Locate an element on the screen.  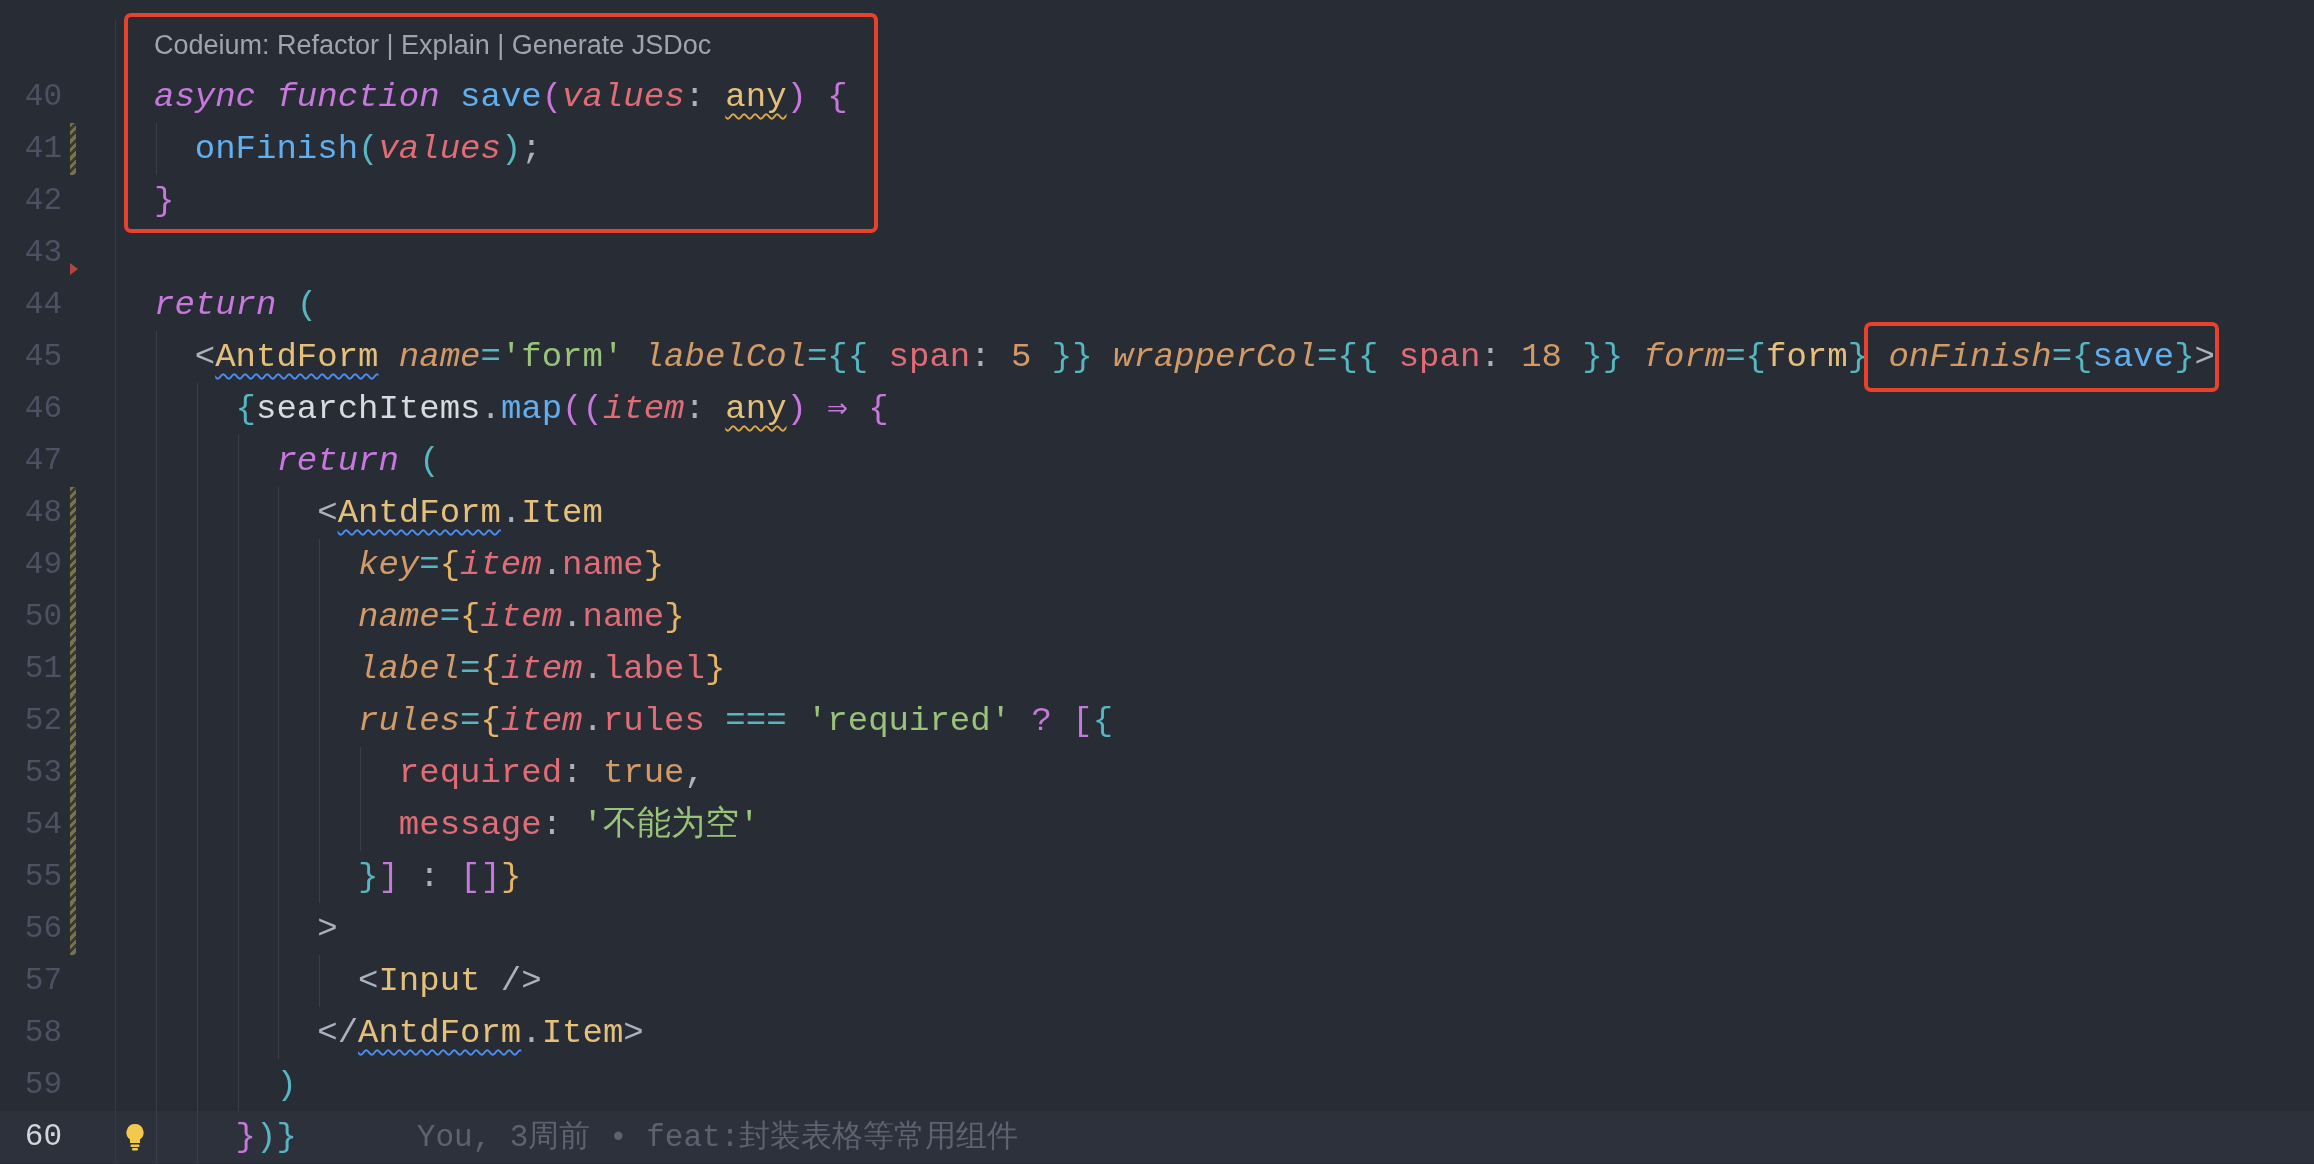
code-line: })} is located at coordinates (265, 1137).